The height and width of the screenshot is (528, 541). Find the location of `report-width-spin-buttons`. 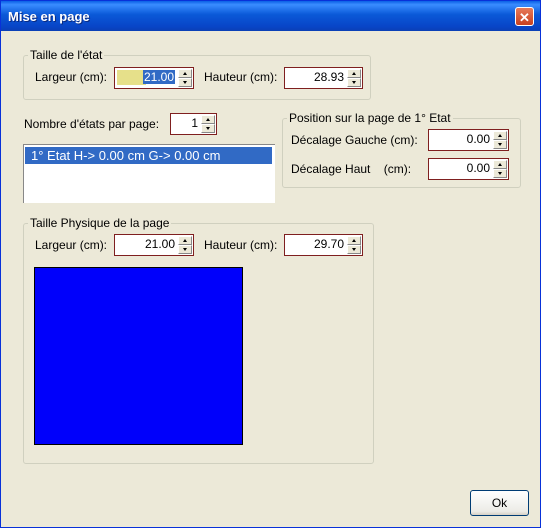

report-width-spin-buttons is located at coordinates (185, 78).